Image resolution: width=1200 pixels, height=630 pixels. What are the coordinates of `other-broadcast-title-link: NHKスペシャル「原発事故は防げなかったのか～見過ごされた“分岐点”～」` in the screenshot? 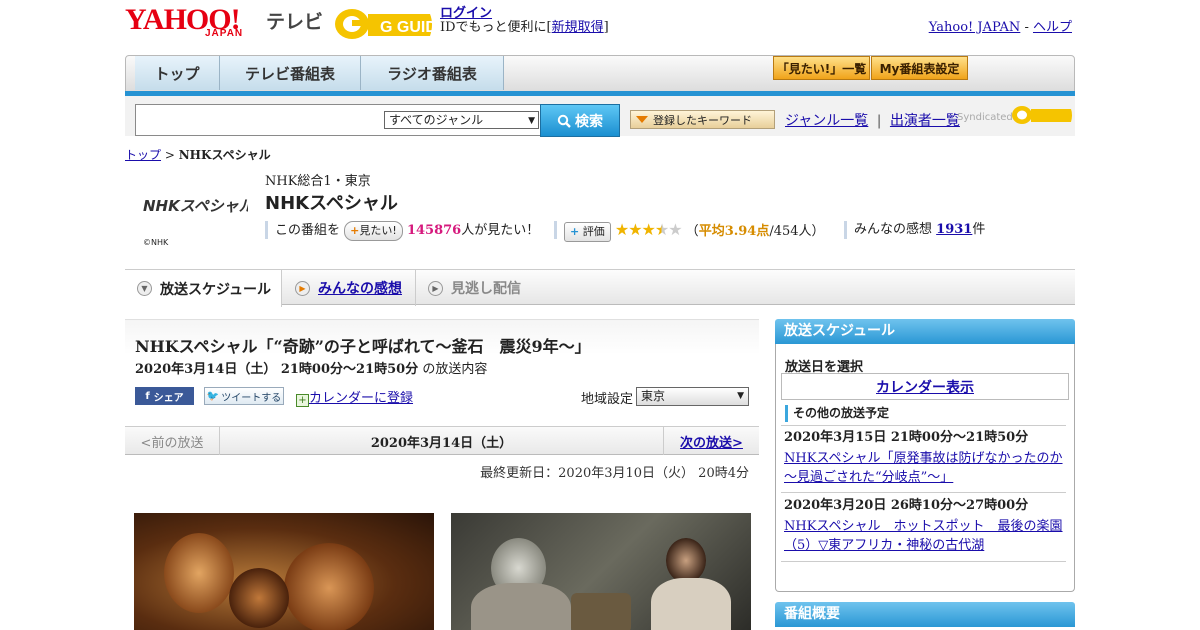 It's located at (923, 468).